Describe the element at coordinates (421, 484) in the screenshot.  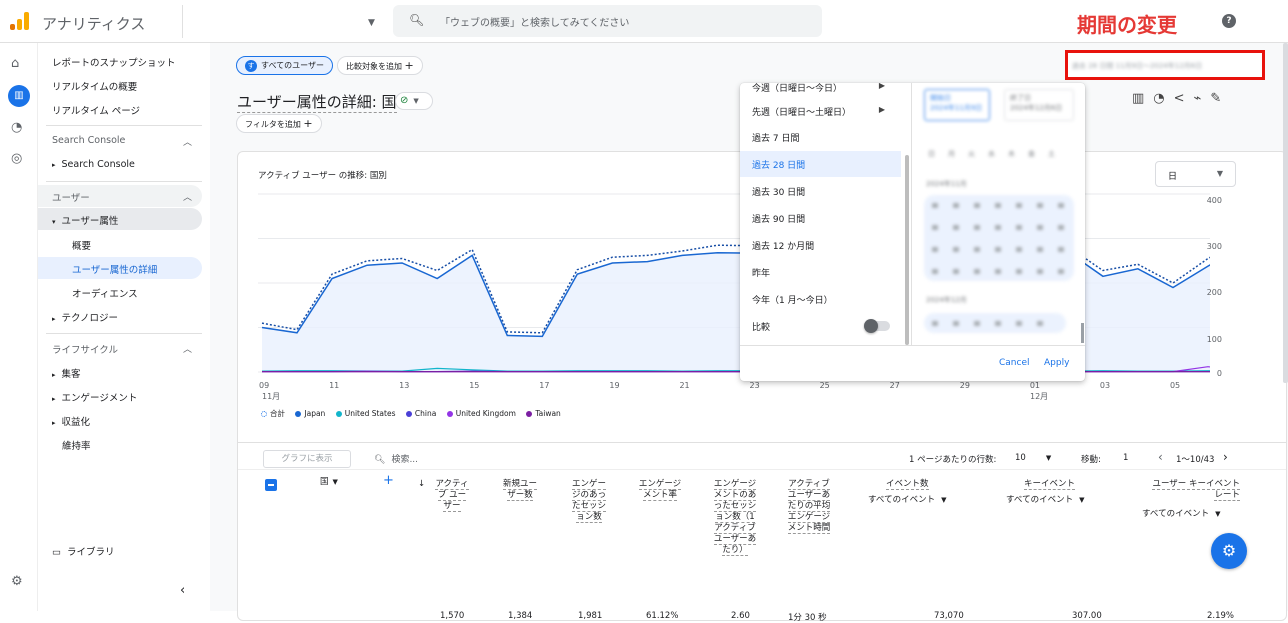
I see `sort-arrow-icon: ↓` at that location.